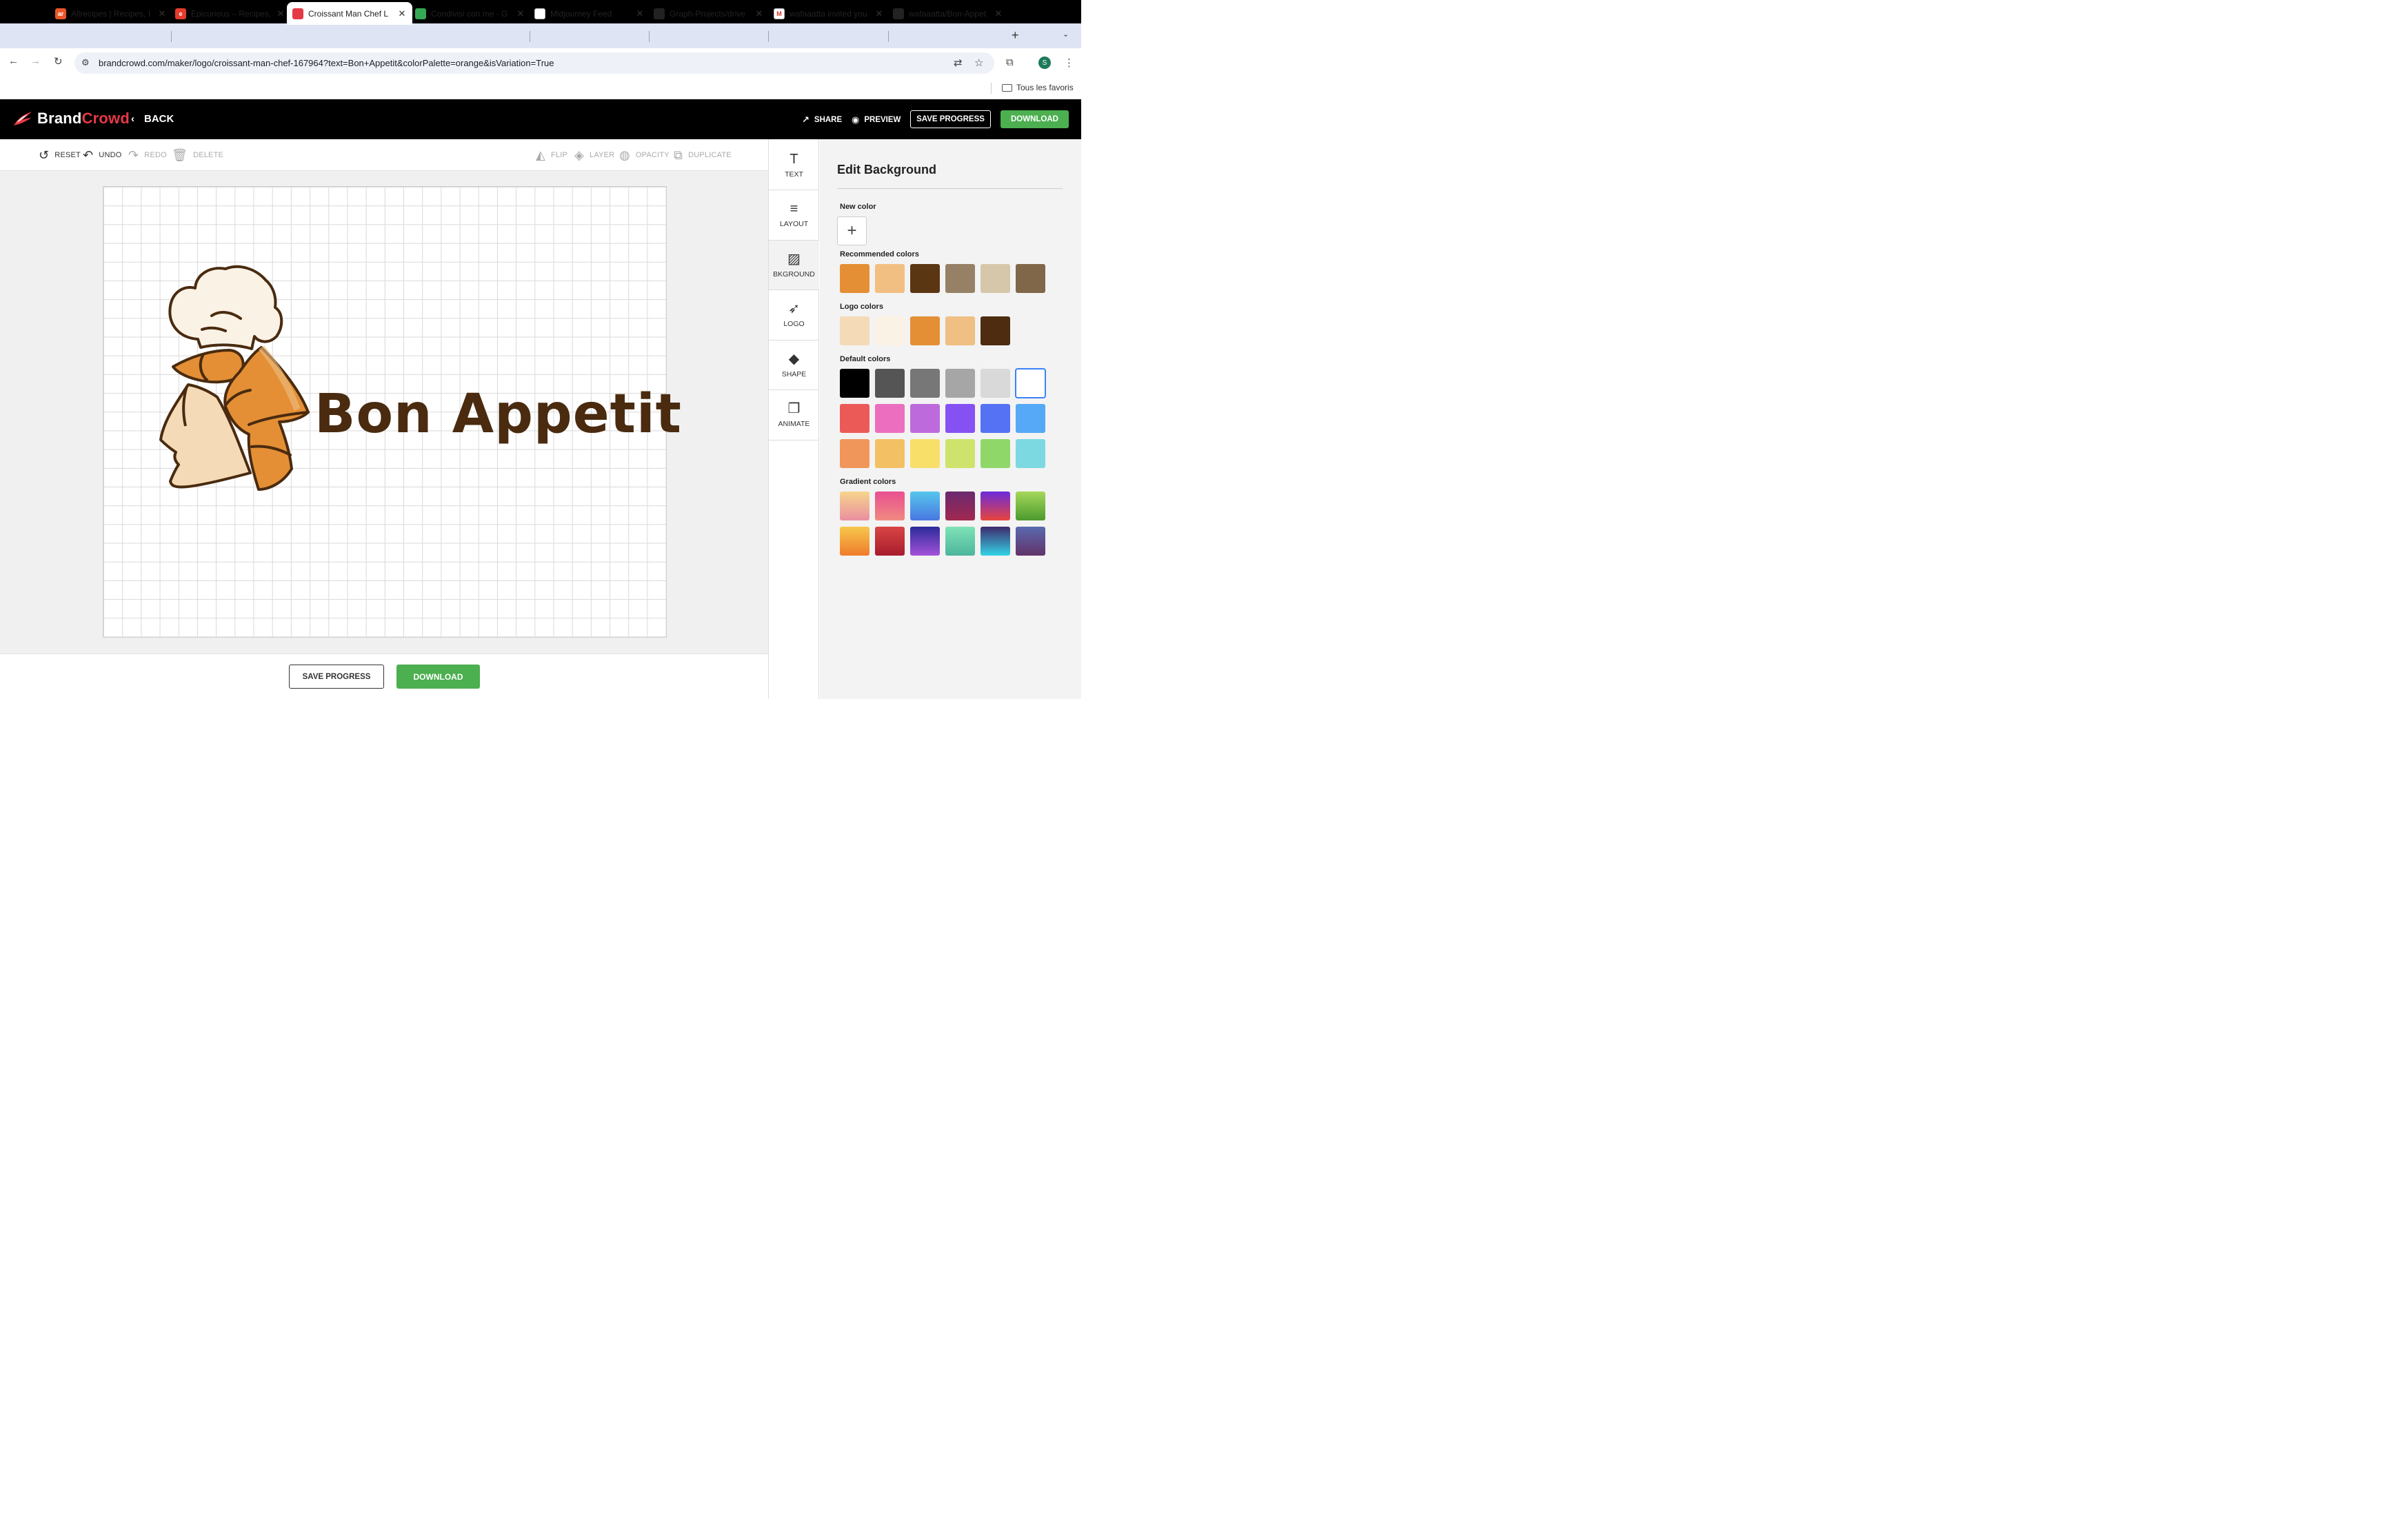 This screenshot has height=1540, width=2383. Describe the element at coordinates (794, 266) in the screenshot. I see `side-tab-bkground: ▨ BKGROUND` at that location.